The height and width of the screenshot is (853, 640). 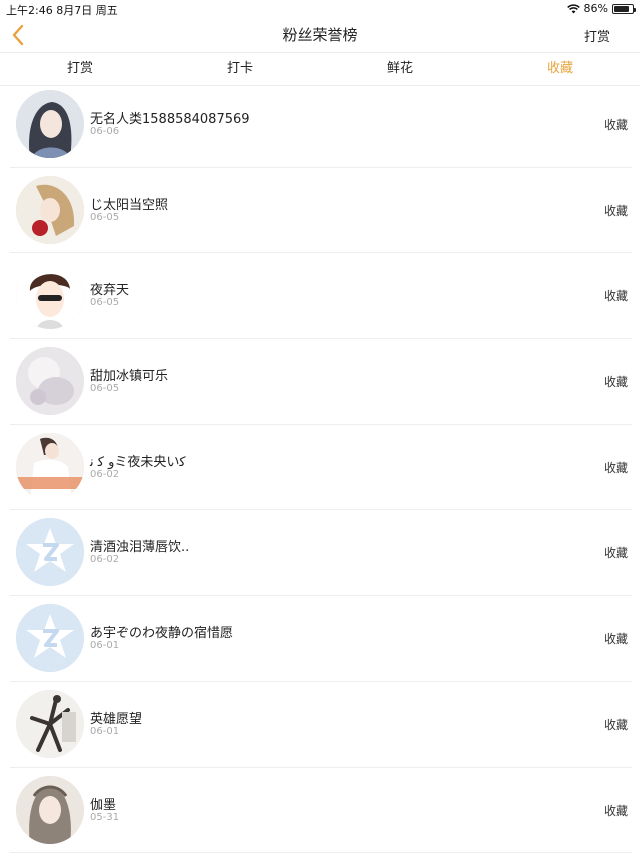 I want to click on list-item: 清酒浊泪薄唇饮.. 06-02 收藏, so click(x=321, y=553).